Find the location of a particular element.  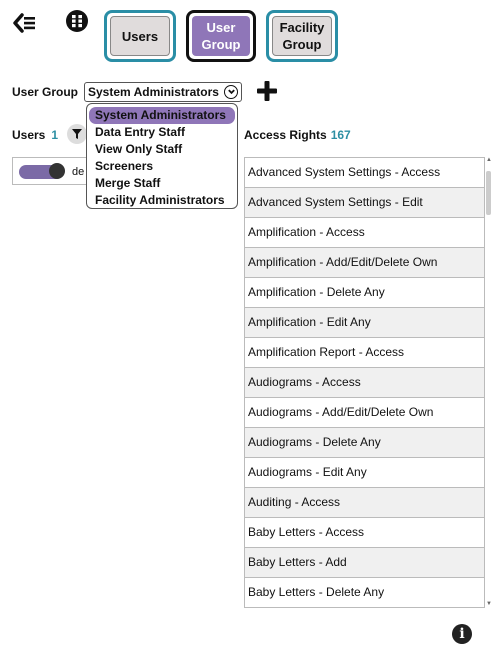

tab-user-group-label-2: Group is located at coordinates (221, 44).